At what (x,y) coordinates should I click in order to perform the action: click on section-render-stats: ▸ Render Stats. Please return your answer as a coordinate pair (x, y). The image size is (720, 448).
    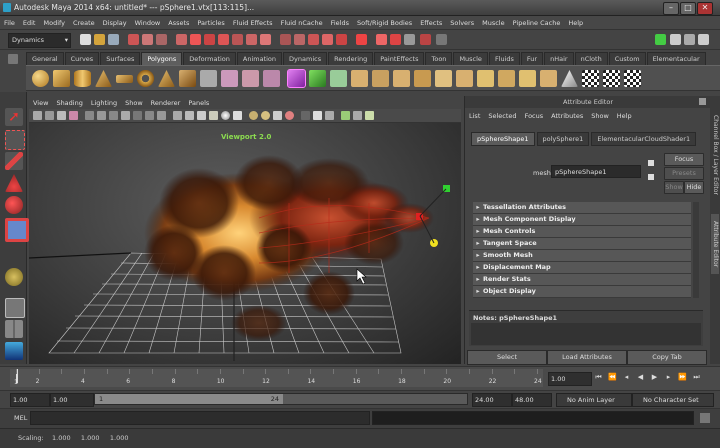
    Looking at the image, I should click on (582, 280).